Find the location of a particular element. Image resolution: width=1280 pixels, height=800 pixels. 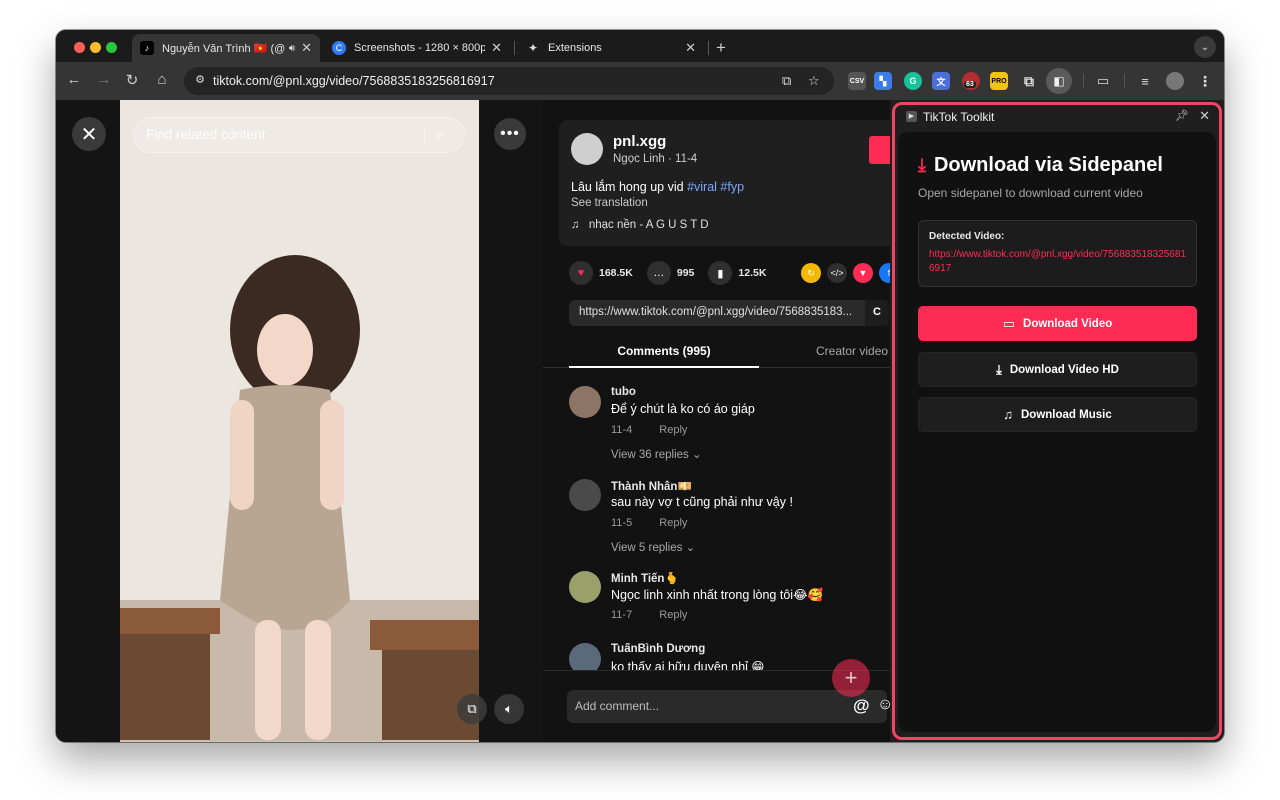

pip-icon: ⧉ is located at coordinates (472, 709).